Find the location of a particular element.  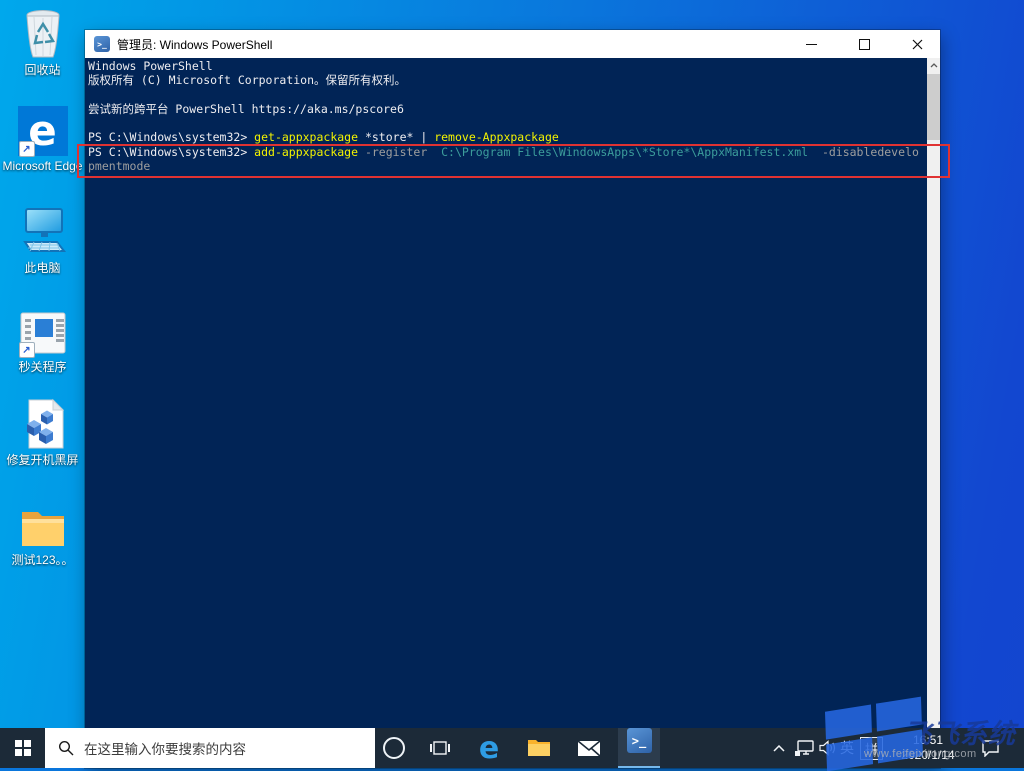

action-center-button is located at coordinates (990, 748).